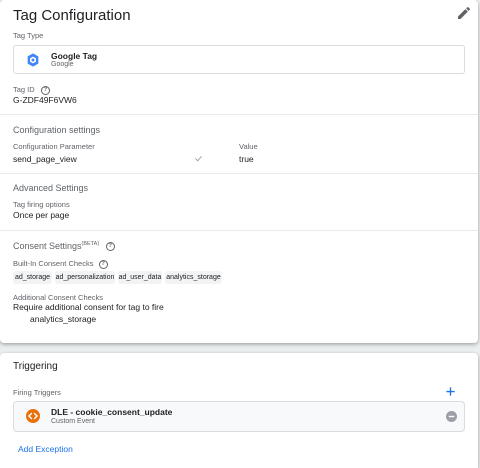  I want to click on tag-firing-options-label: Tag firing options, so click(41, 204).